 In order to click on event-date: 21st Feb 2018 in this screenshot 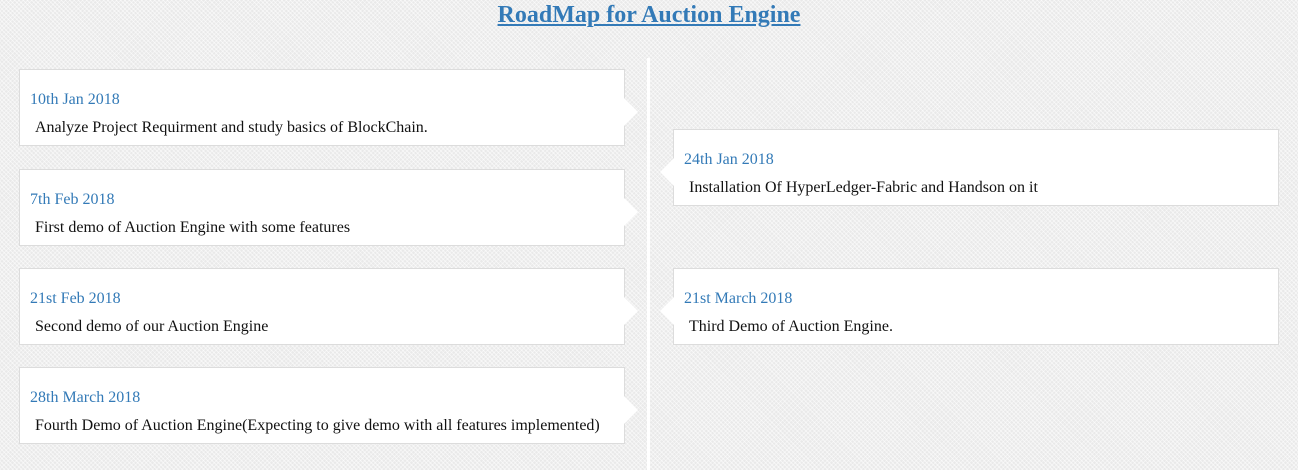, I will do `click(75, 298)`.